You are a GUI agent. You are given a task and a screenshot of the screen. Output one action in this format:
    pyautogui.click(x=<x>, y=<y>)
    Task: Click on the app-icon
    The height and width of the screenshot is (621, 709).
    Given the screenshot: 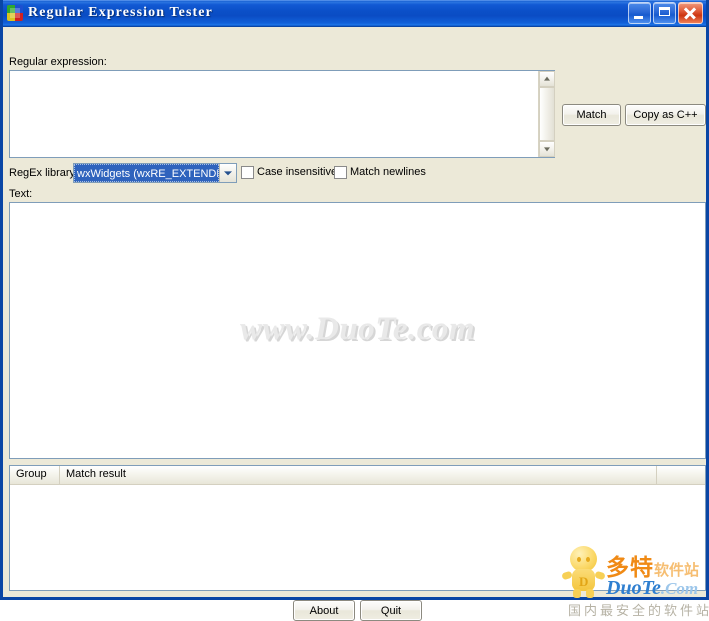 What is the action you would take?
    pyautogui.click(x=15, y=13)
    